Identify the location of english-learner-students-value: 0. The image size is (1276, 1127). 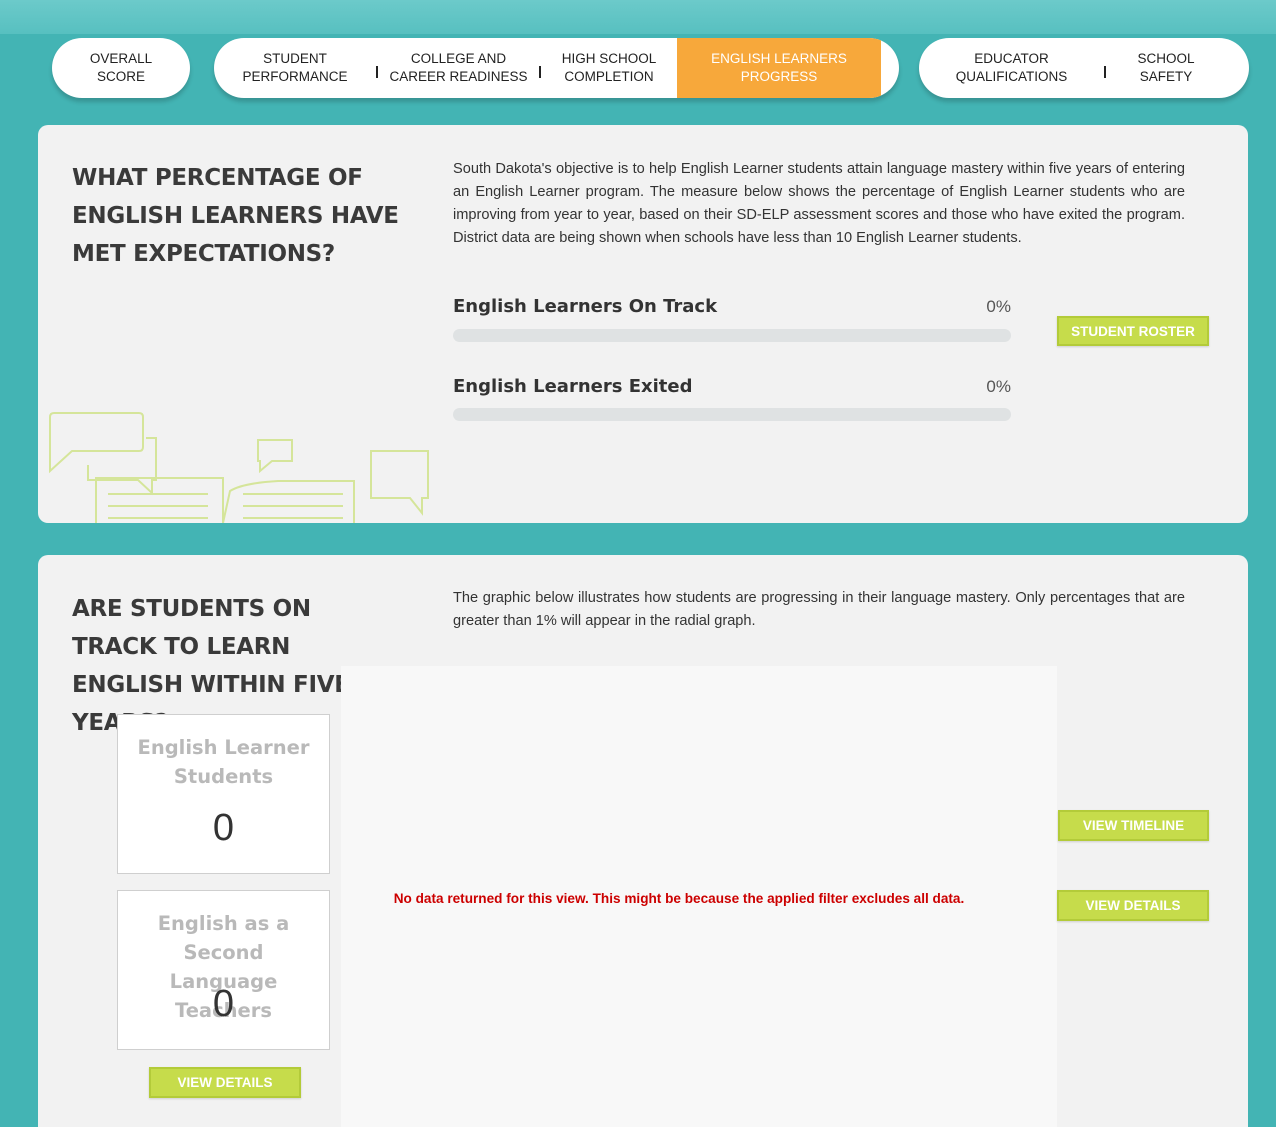
(223, 828).